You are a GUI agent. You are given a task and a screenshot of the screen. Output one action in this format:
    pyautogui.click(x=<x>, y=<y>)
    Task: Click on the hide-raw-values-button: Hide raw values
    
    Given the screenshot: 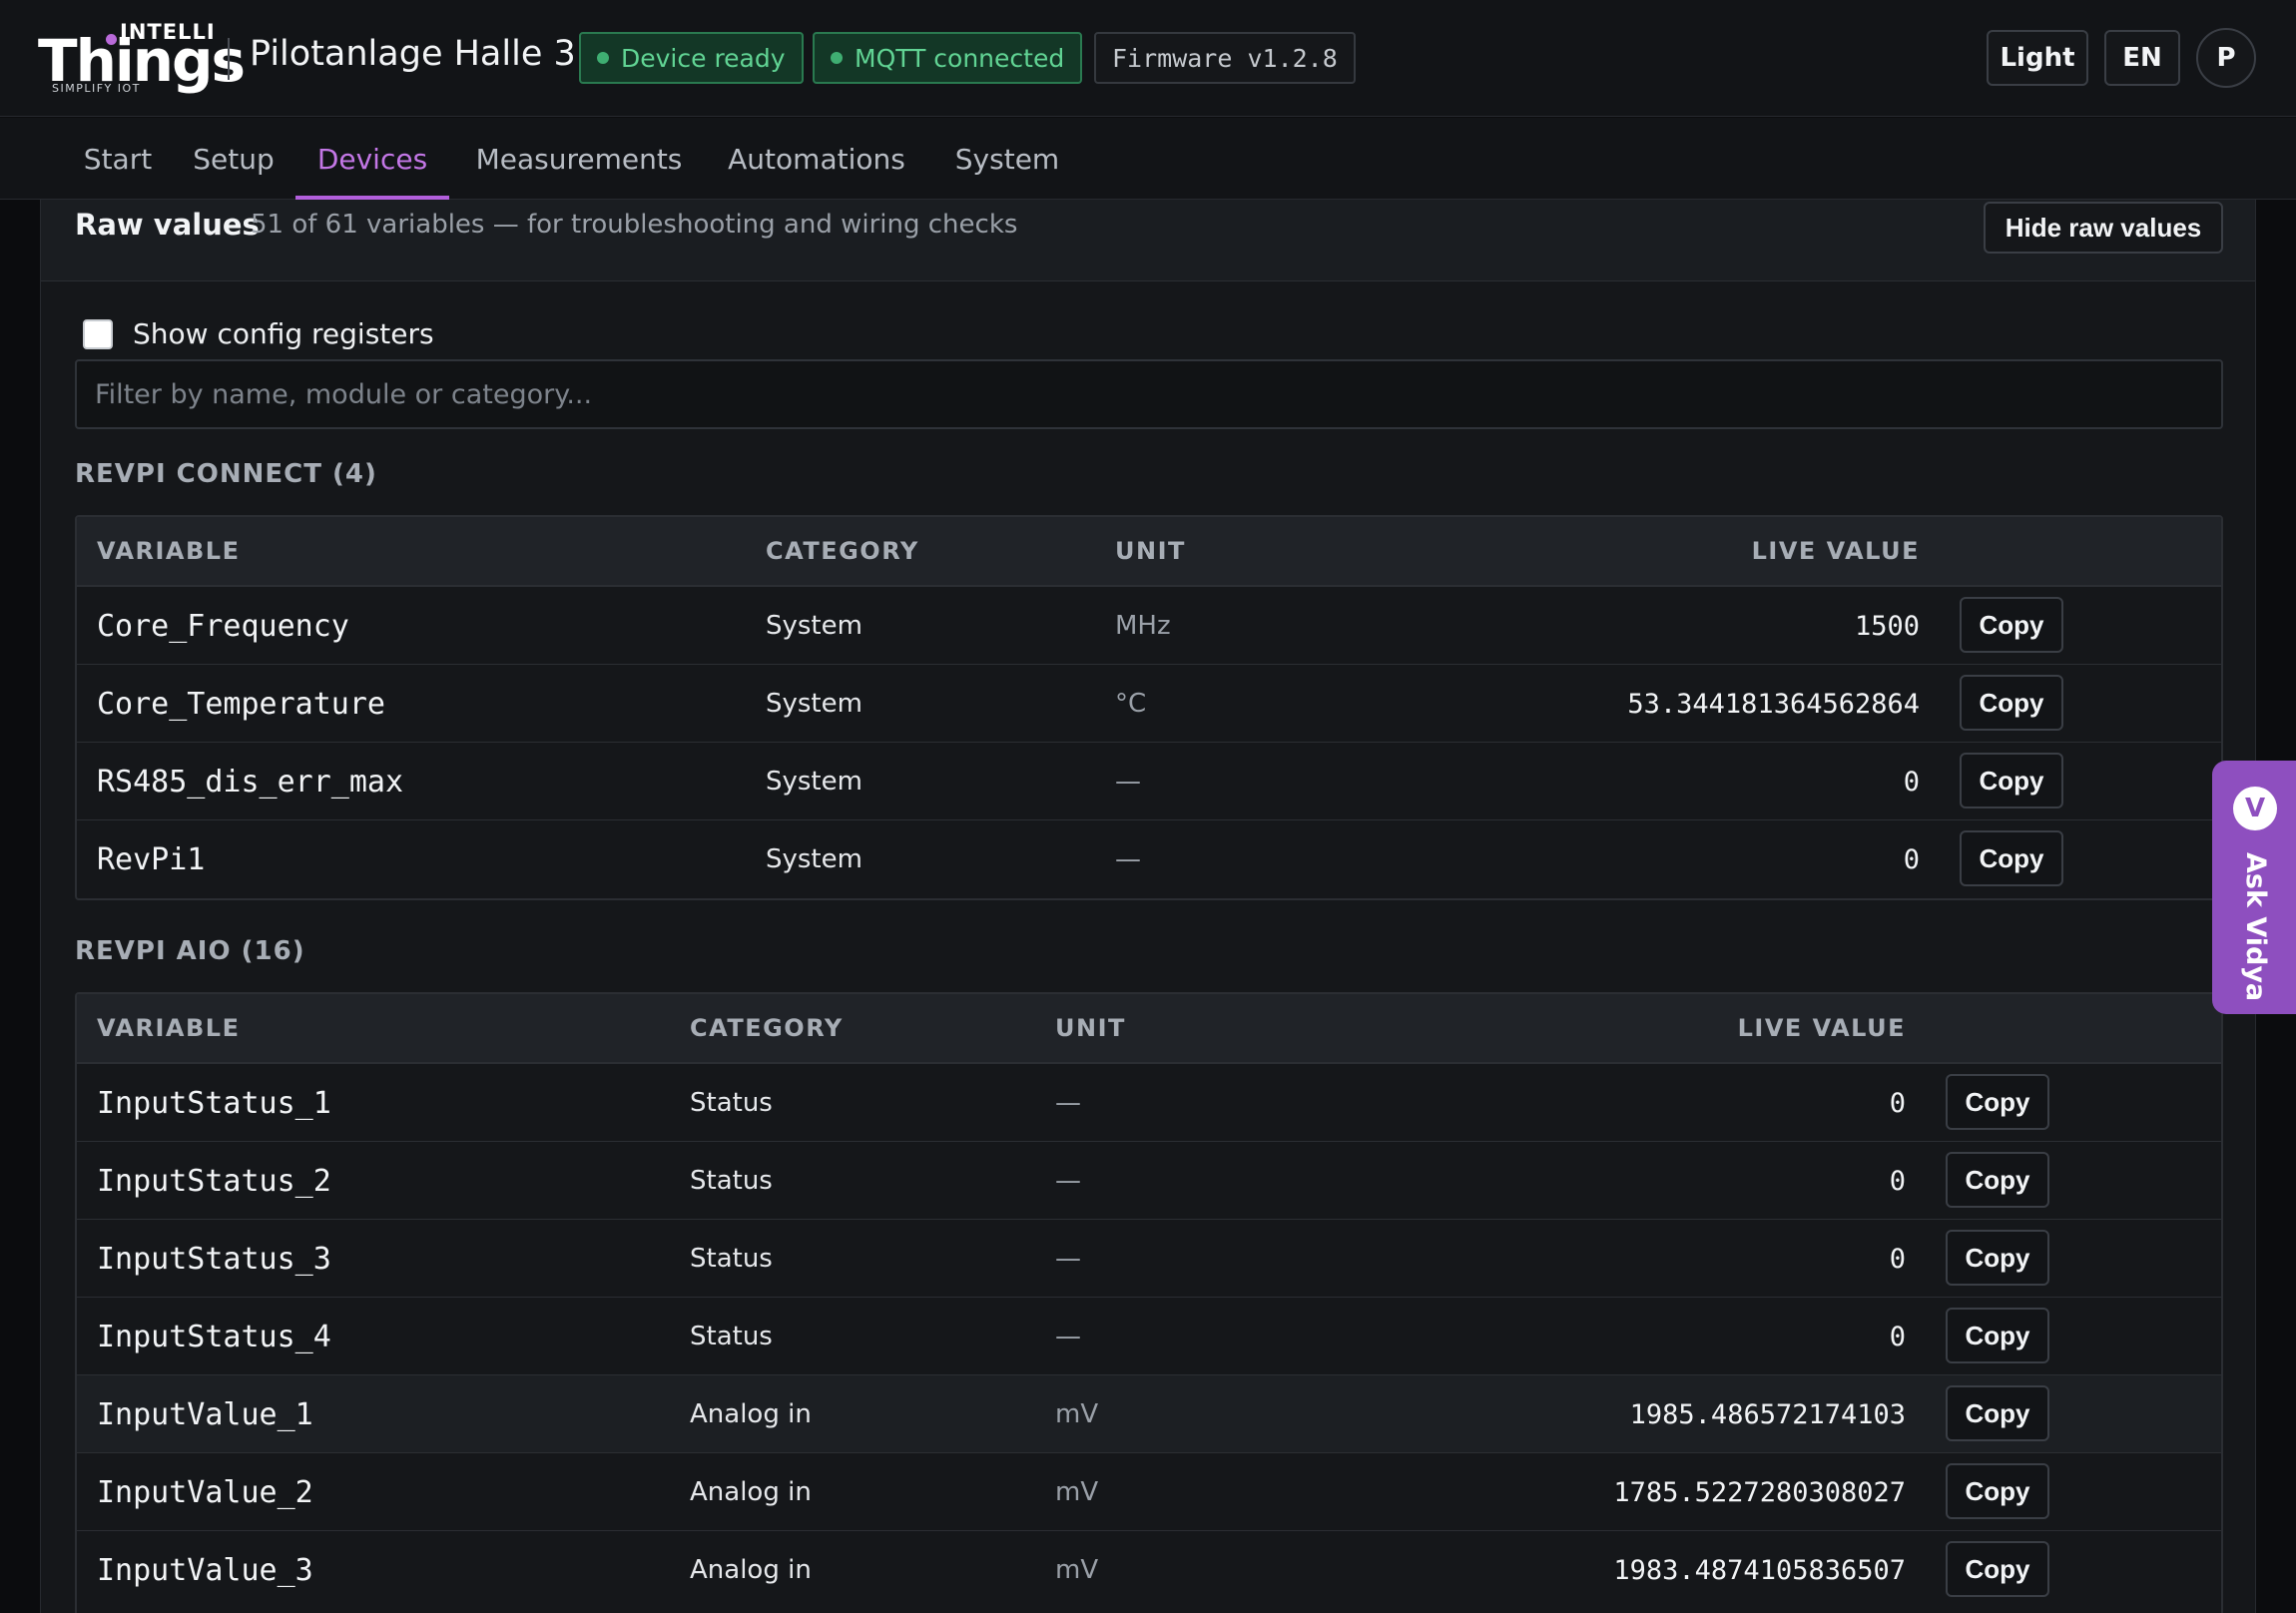 What is the action you would take?
    pyautogui.click(x=2103, y=228)
    